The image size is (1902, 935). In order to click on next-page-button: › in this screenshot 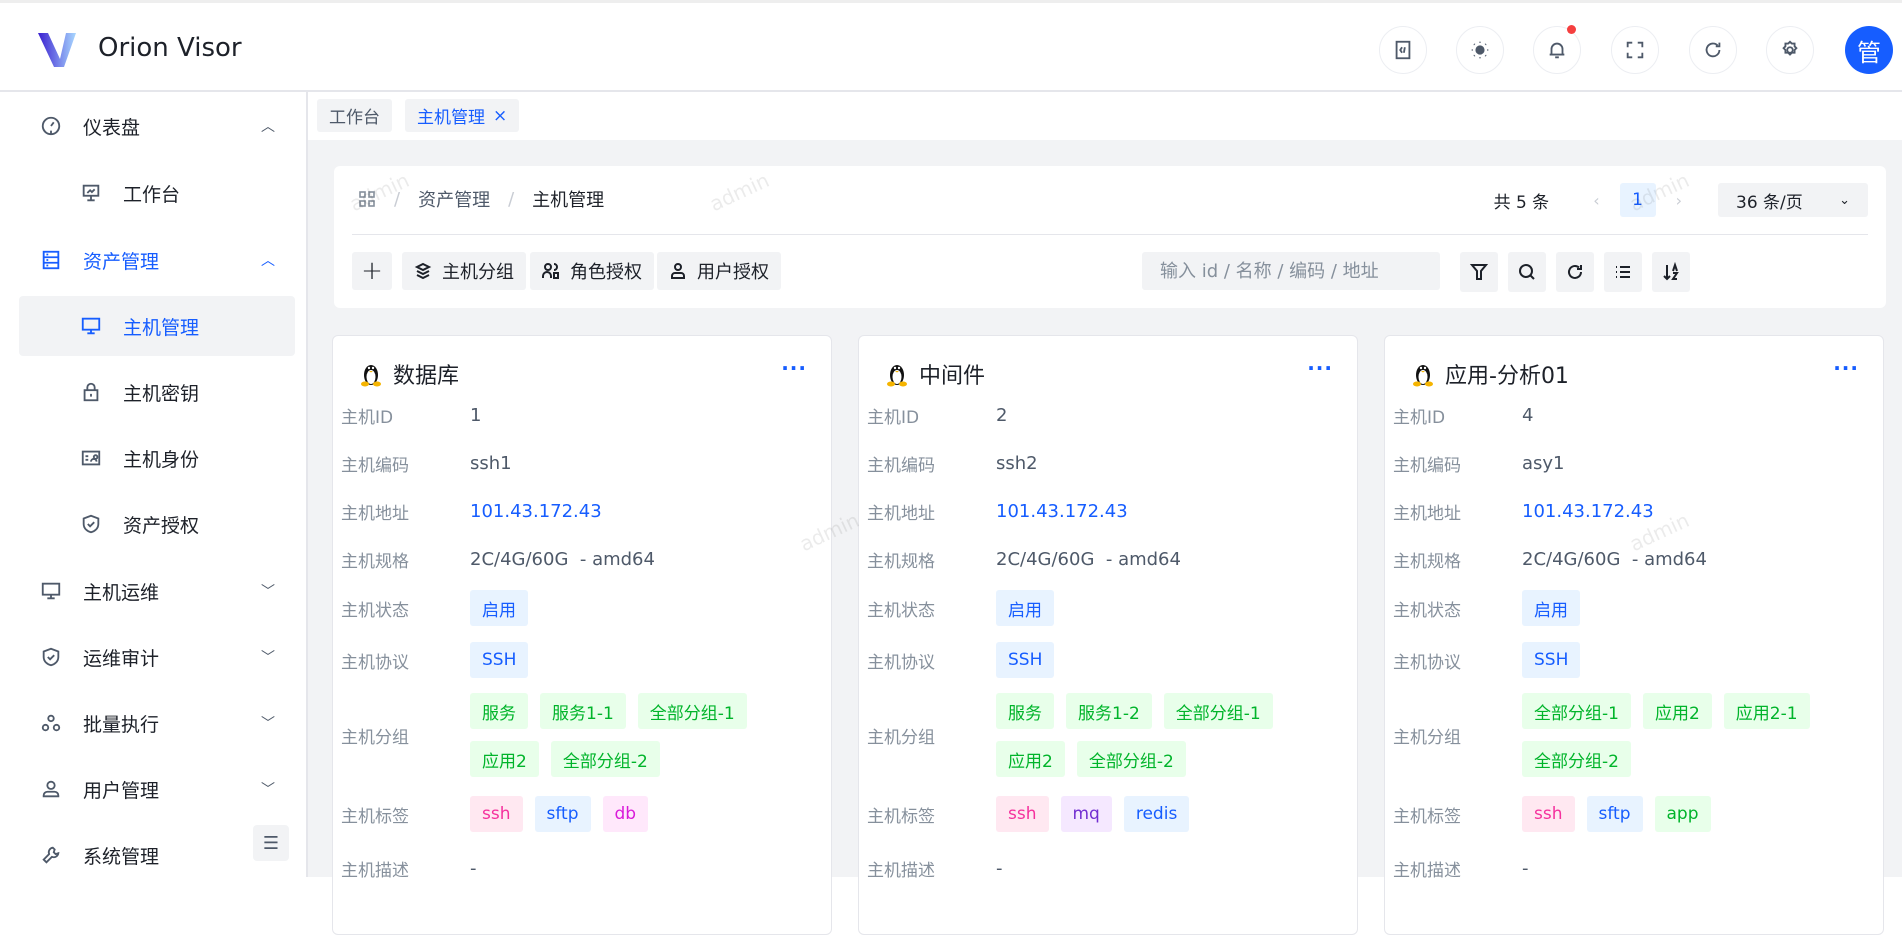, I will do `click(1679, 200)`.